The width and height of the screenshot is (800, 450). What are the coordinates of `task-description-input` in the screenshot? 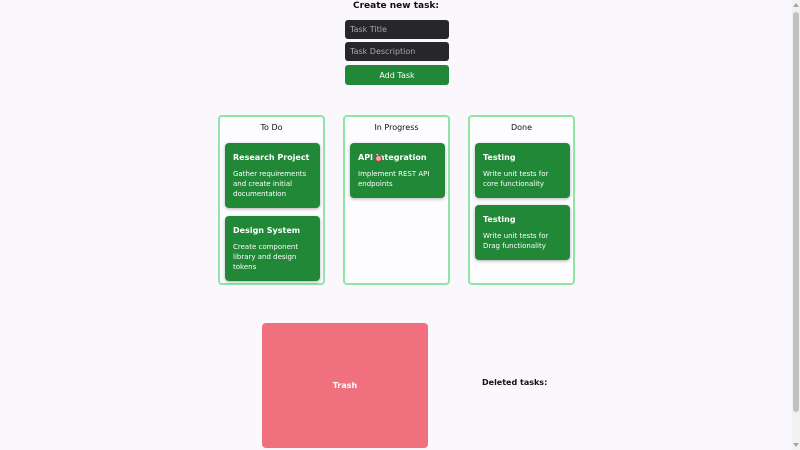 It's located at (397, 51).